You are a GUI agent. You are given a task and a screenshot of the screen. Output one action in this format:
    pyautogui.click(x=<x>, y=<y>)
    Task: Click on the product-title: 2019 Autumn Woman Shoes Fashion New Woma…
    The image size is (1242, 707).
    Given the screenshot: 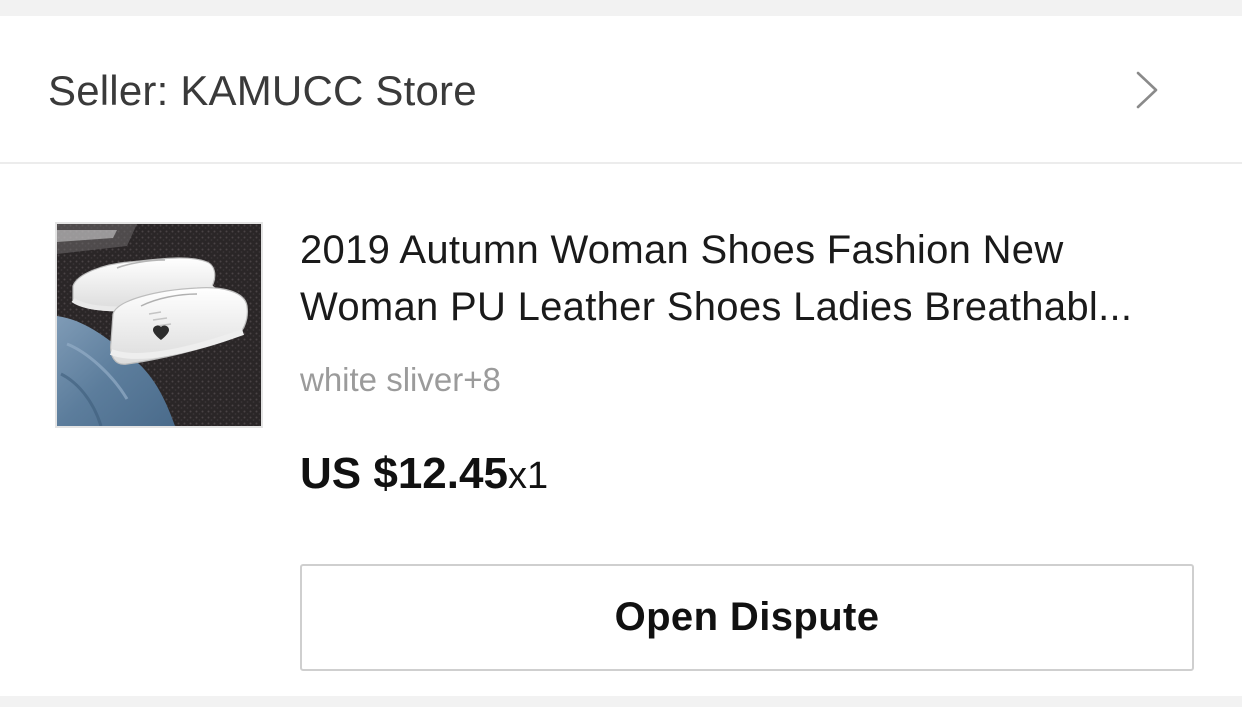 What is the action you would take?
    pyautogui.click(x=750, y=279)
    